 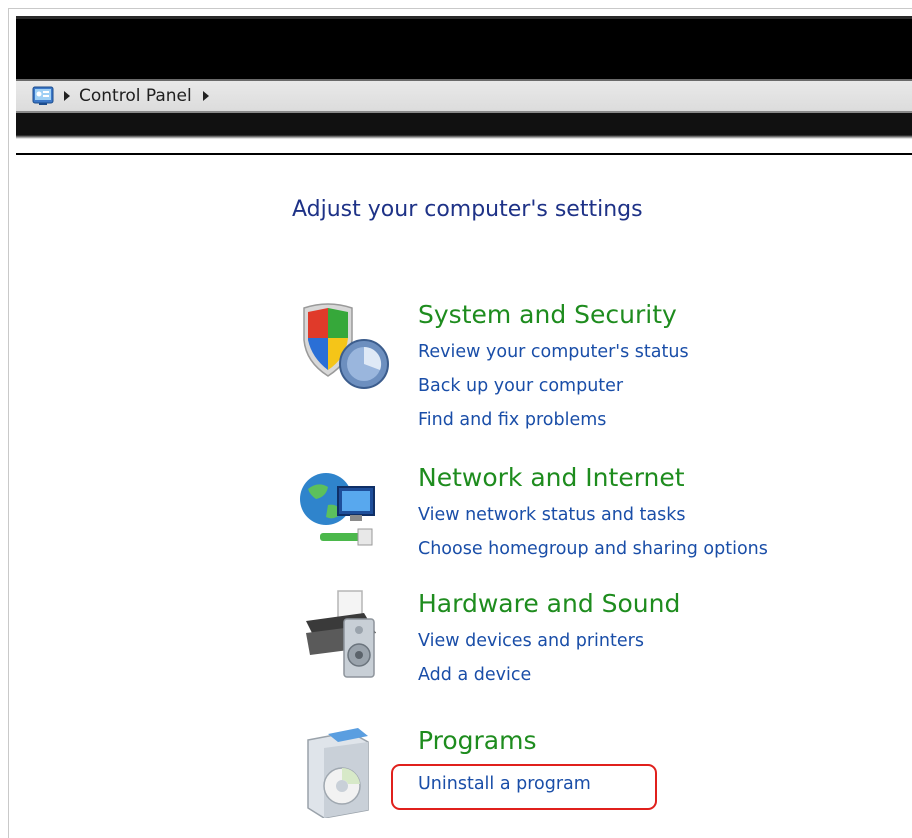 I want to click on network-globe-icon, so click(x=343, y=508).